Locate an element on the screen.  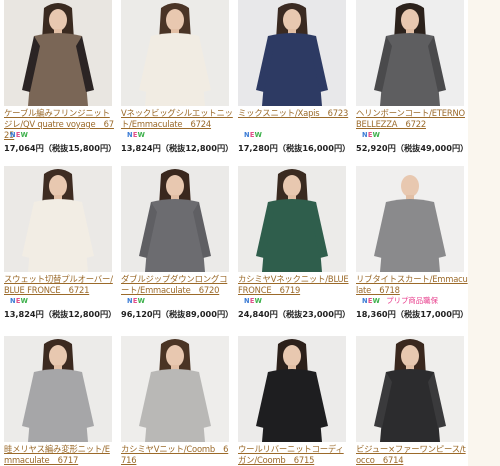
product-title-link: 畦メリヤス編み変形ニット/Emmaculate 6717 is located at coordinates (60, 455).